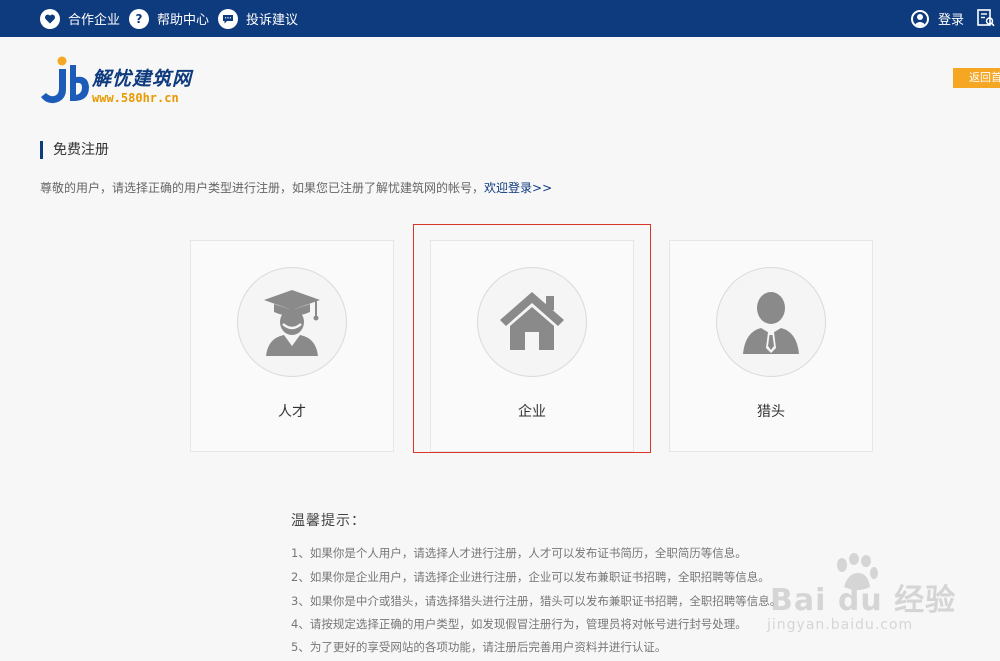 The height and width of the screenshot is (661, 1000). I want to click on tip-item: 1、如果你是个人用户，请选择人才进行注册，人才可以发布证书简历，全职简历等信息。, so click(519, 553).